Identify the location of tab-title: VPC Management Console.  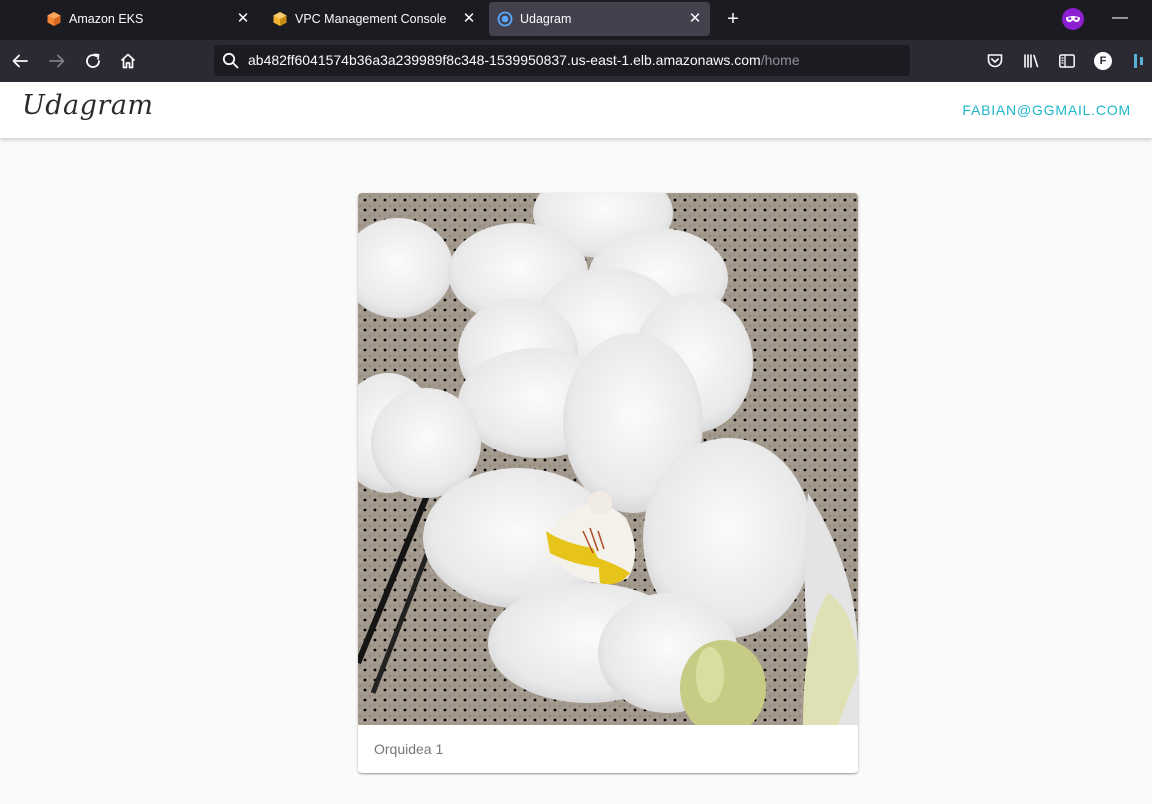
(371, 19).